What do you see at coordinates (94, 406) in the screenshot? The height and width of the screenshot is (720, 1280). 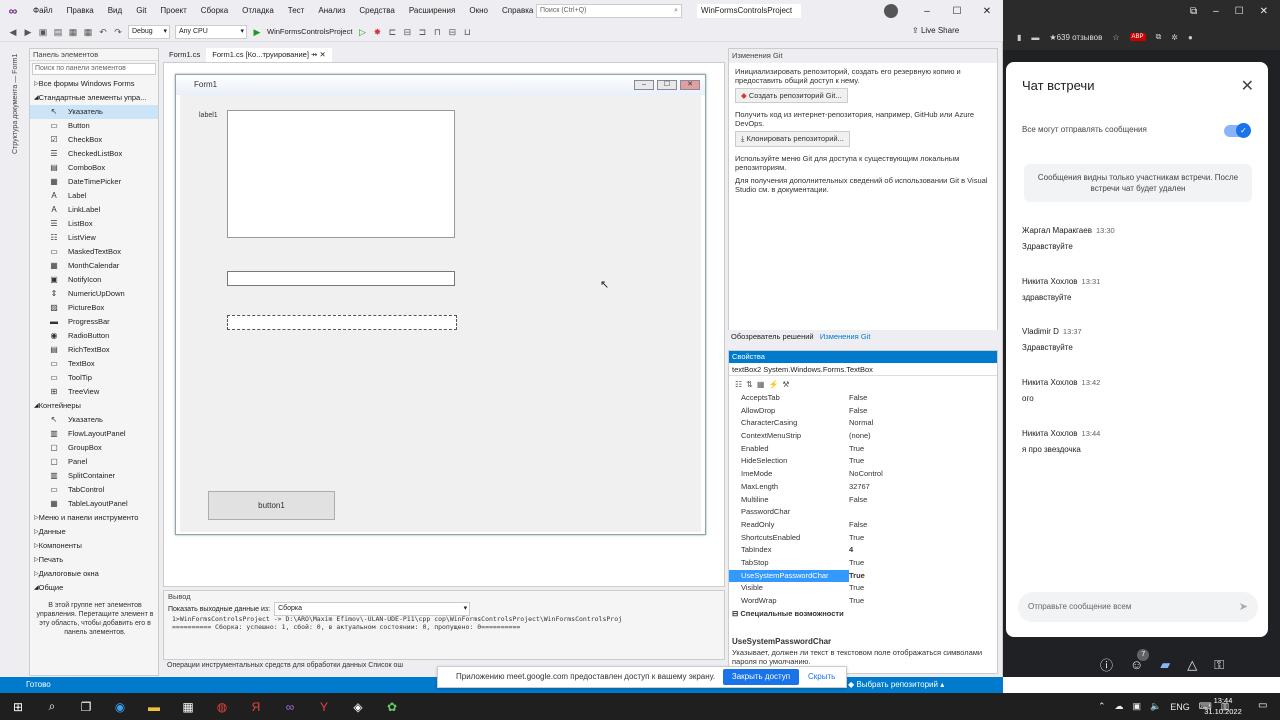 I see `toolbox-group: ◢ Контейнеры` at bounding box center [94, 406].